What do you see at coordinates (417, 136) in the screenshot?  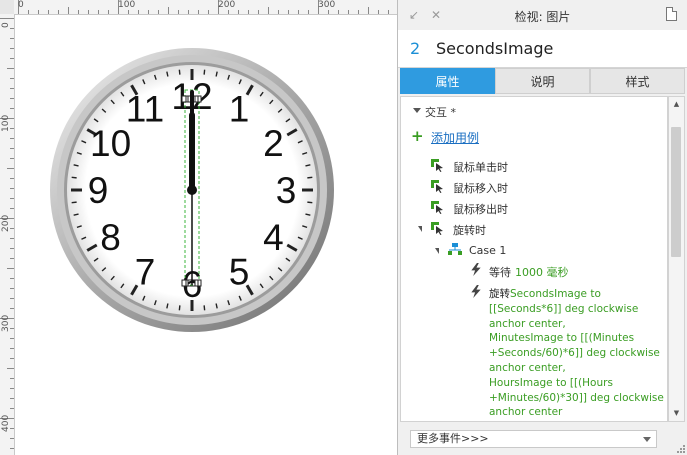 I see `add-case-plus-icon: +` at bounding box center [417, 136].